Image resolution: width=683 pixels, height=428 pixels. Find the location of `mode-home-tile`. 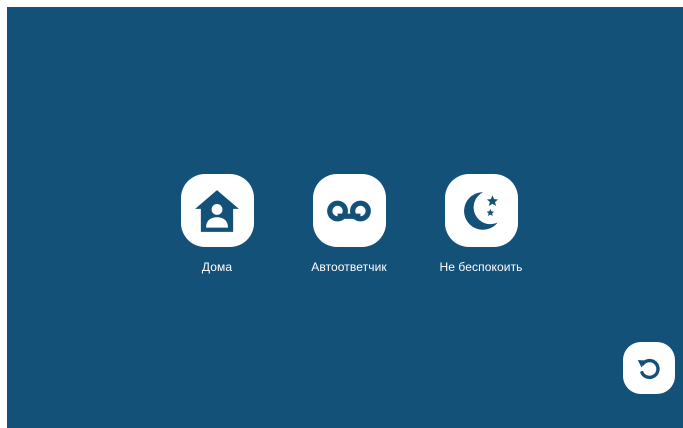

mode-home-tile is located at coordinates (217, 210).